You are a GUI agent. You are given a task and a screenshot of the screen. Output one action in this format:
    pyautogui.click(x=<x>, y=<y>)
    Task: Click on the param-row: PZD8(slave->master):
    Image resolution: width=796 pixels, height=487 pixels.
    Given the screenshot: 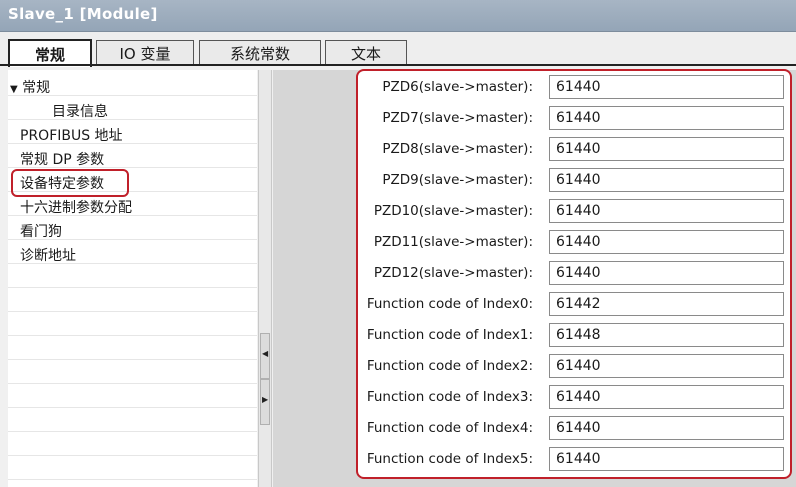 What is the action you would take?
    pyautogui.click(x=574, y=150)
    